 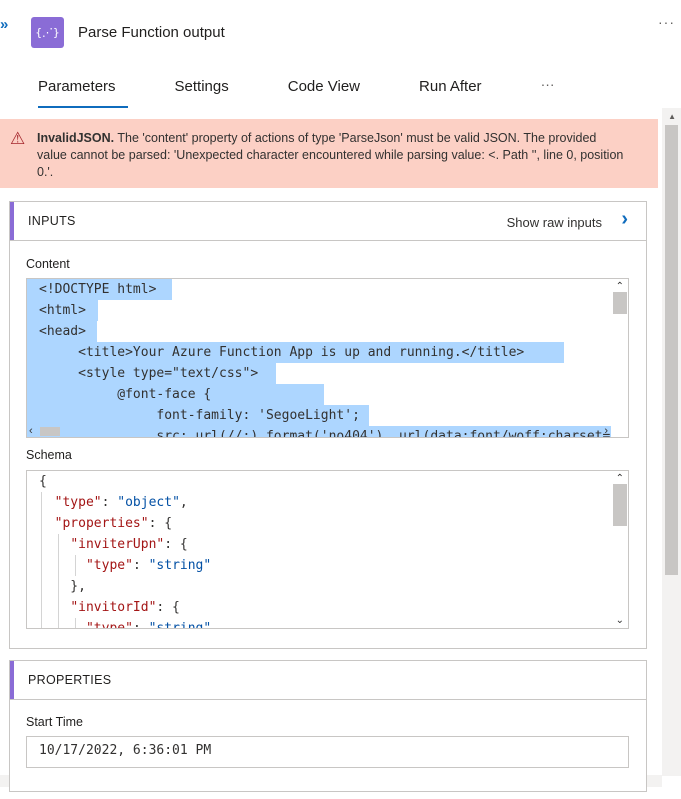 I want to click on start-time-value: 10/17/2022, 6:36:01 PM, so click(x=125, y=750).